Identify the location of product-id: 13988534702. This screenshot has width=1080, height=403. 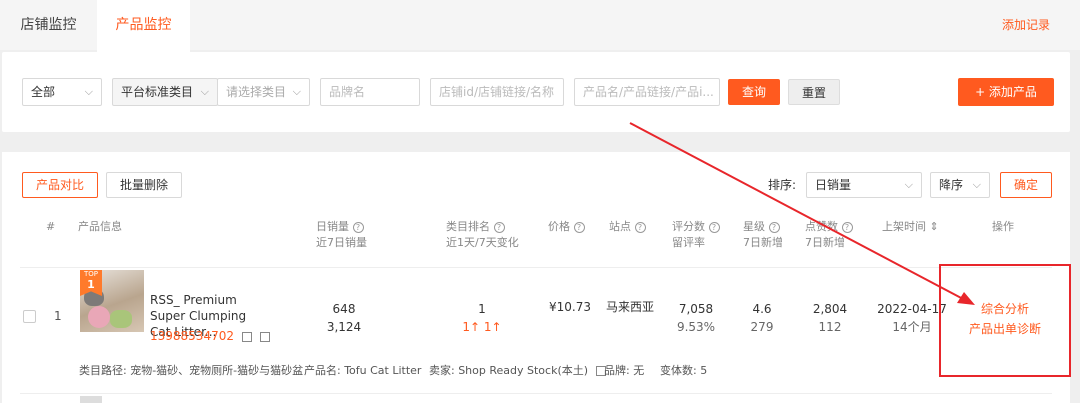
(210, 336).